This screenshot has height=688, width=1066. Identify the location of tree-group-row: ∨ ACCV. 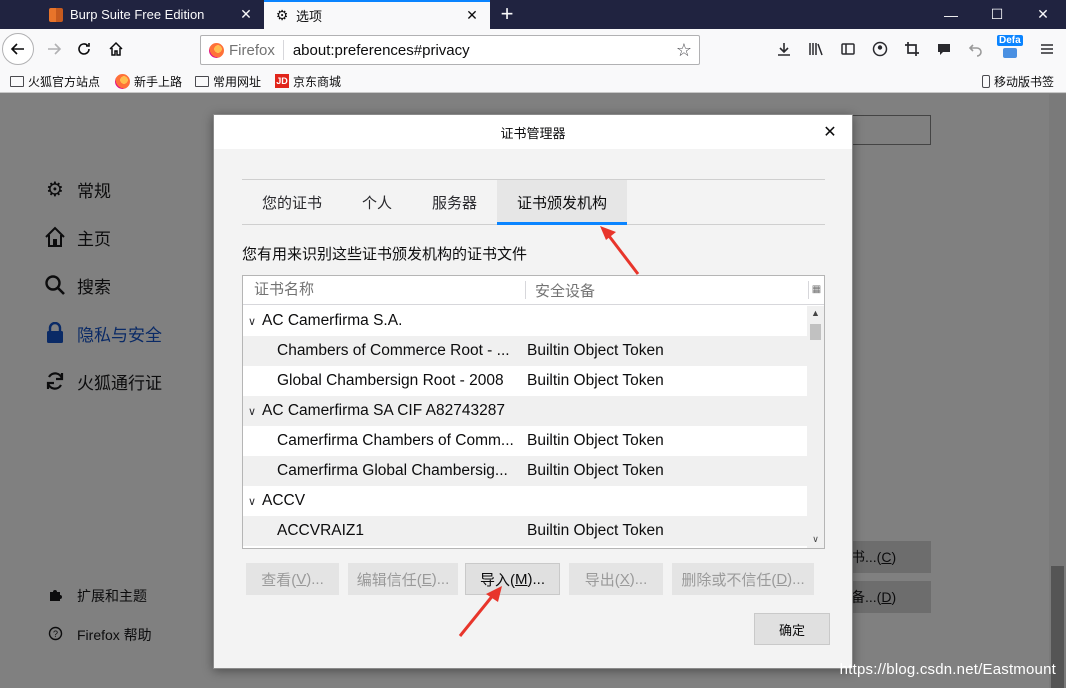
(525, 501).